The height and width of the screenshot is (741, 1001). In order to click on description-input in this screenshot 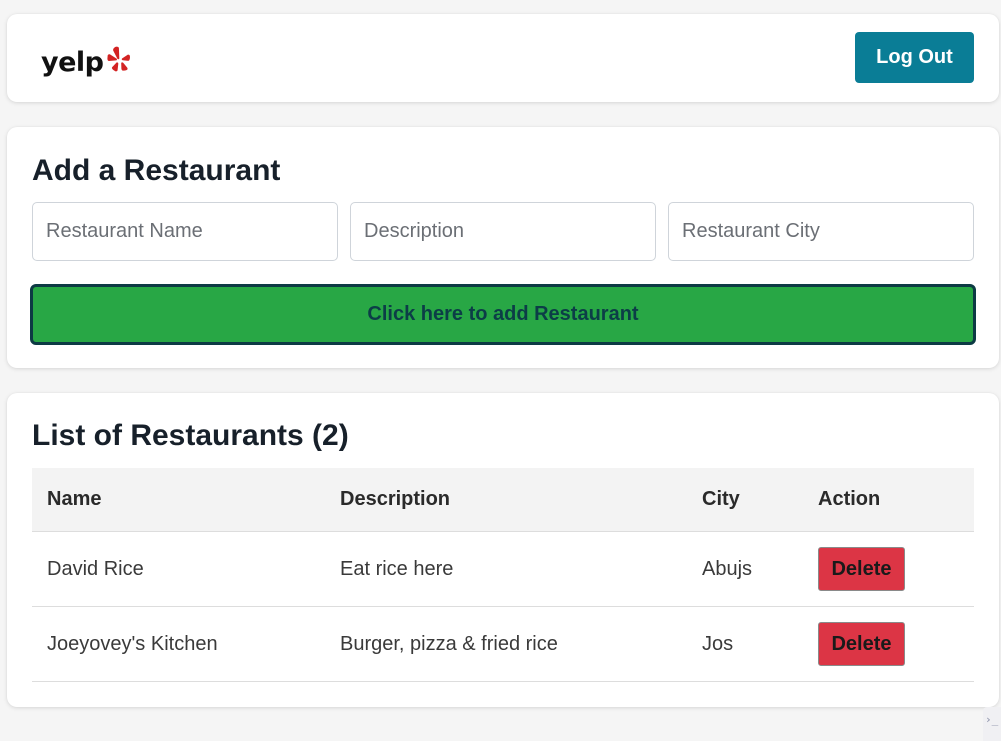, I will do `click(503, 231)`.